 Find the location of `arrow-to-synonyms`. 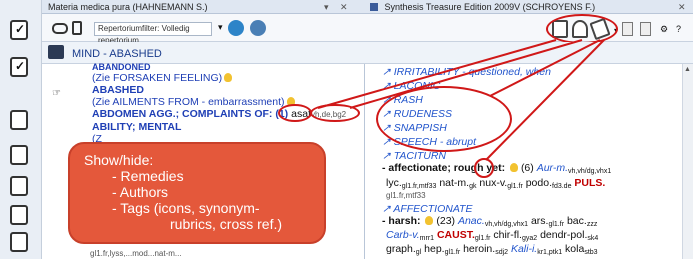

arrow-to-synonyms is located at coordinates (545, 68).